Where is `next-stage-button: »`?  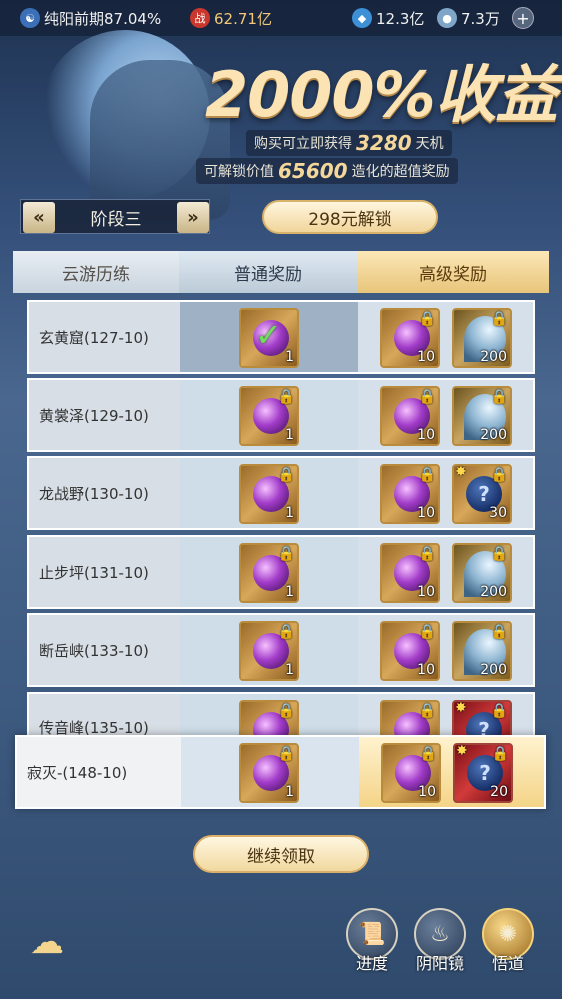 next-stage-button: » is located at coordinates (193, 217).